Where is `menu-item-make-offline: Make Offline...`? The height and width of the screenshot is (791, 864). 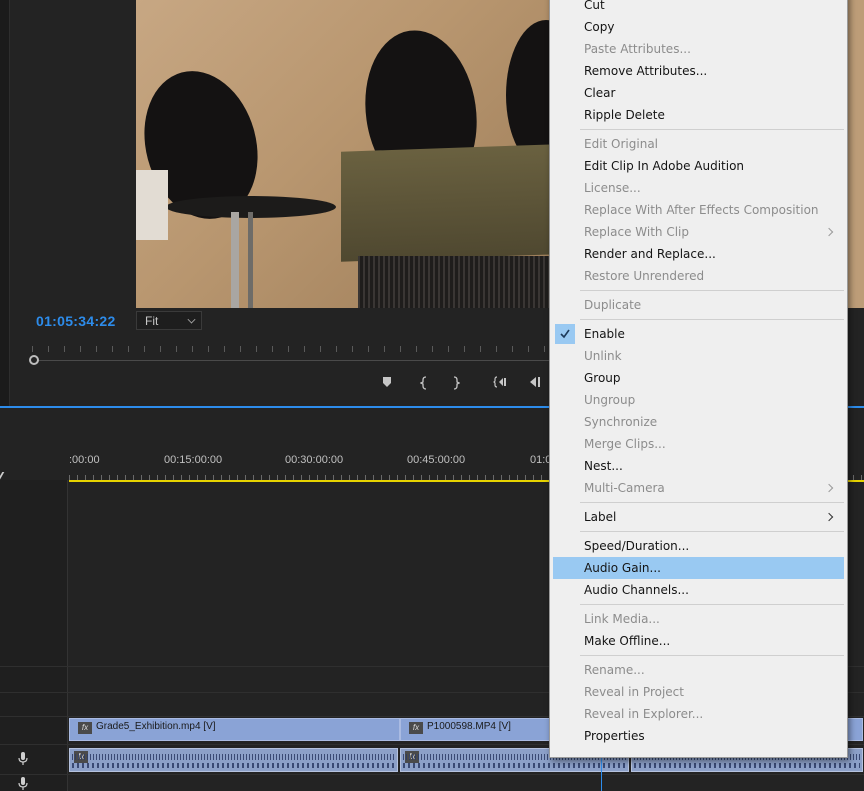
menu-item-make-offline: Make Offline... is located at coordinates (698, 641).